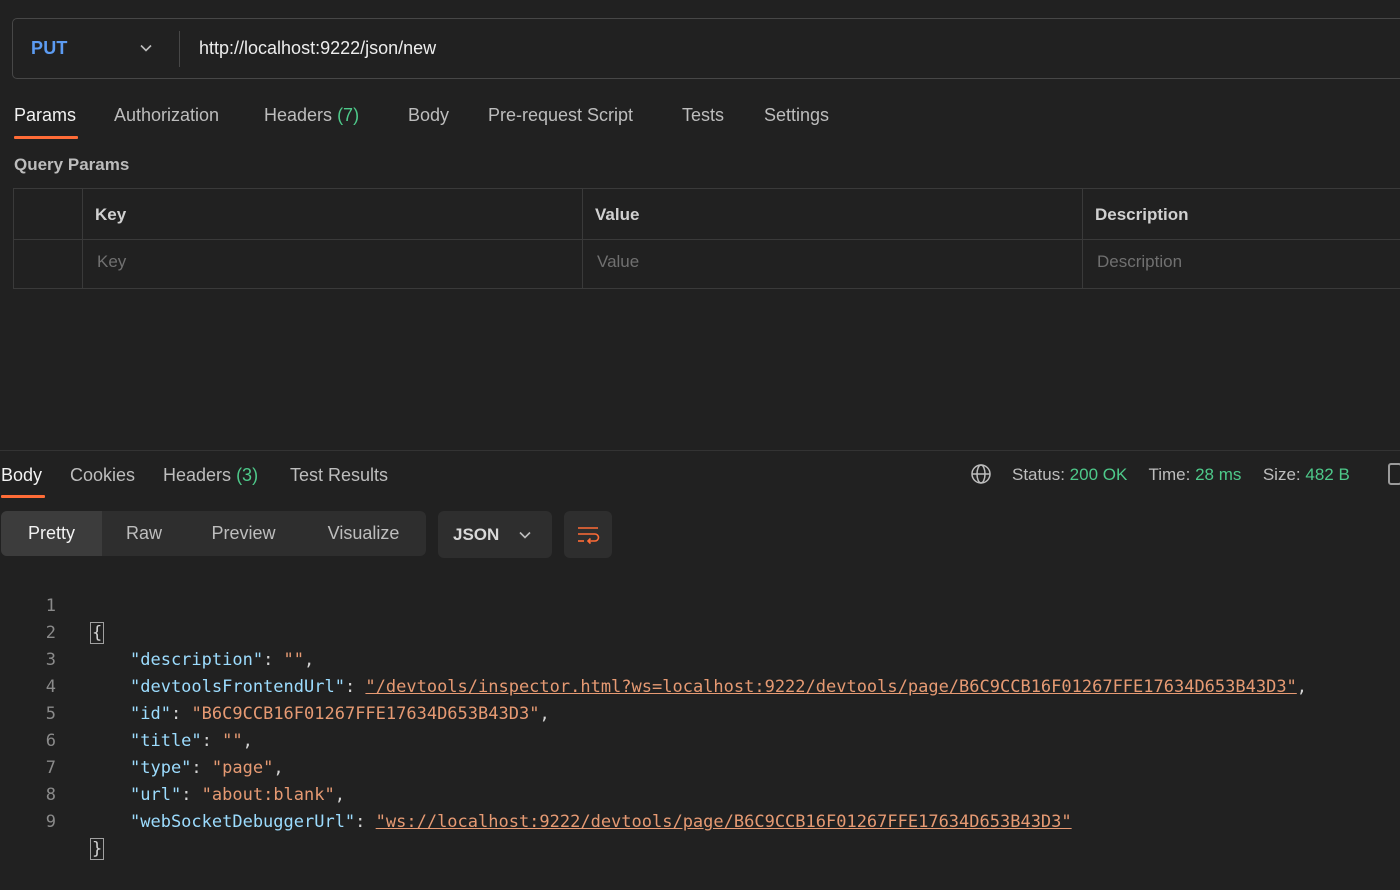 The height and width of the screenshot is (890, 1400). Describe the element at coordinates (363, 533) in the screenshot. I see `view-visualize-button: Visualize` at that location.